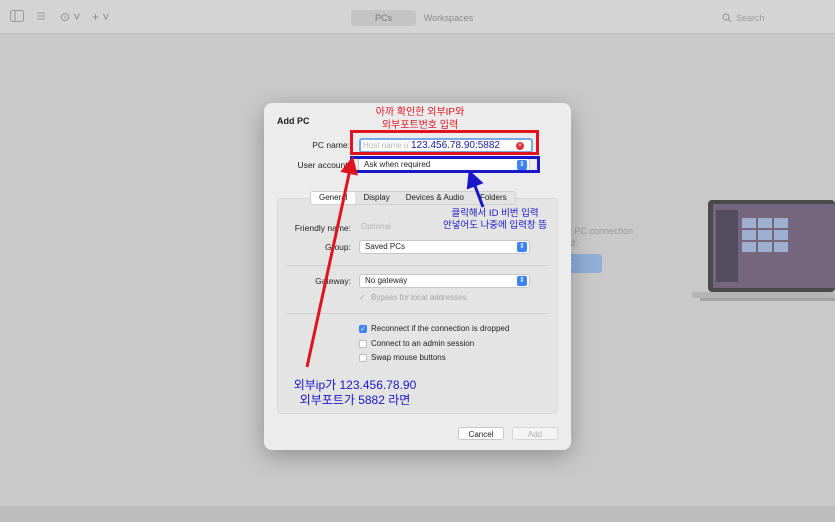  Describe the element at coordinates (775, 18) in the screenshot. I see `search-input: Search` at that location.